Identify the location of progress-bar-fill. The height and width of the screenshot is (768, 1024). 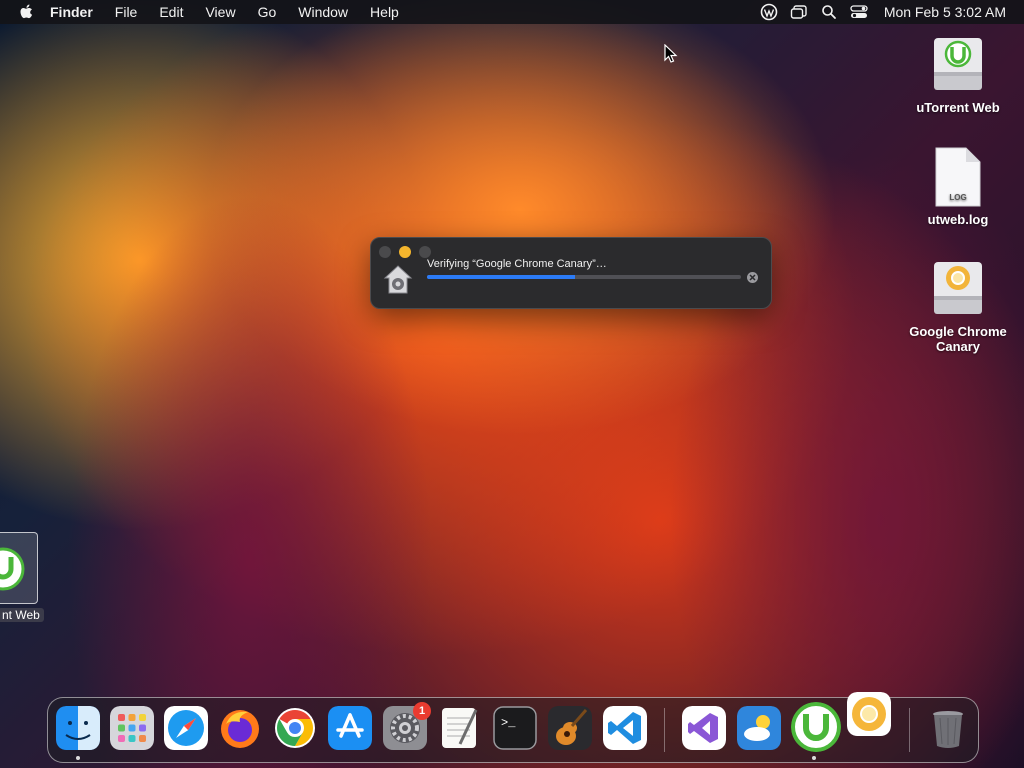
(501, 277).